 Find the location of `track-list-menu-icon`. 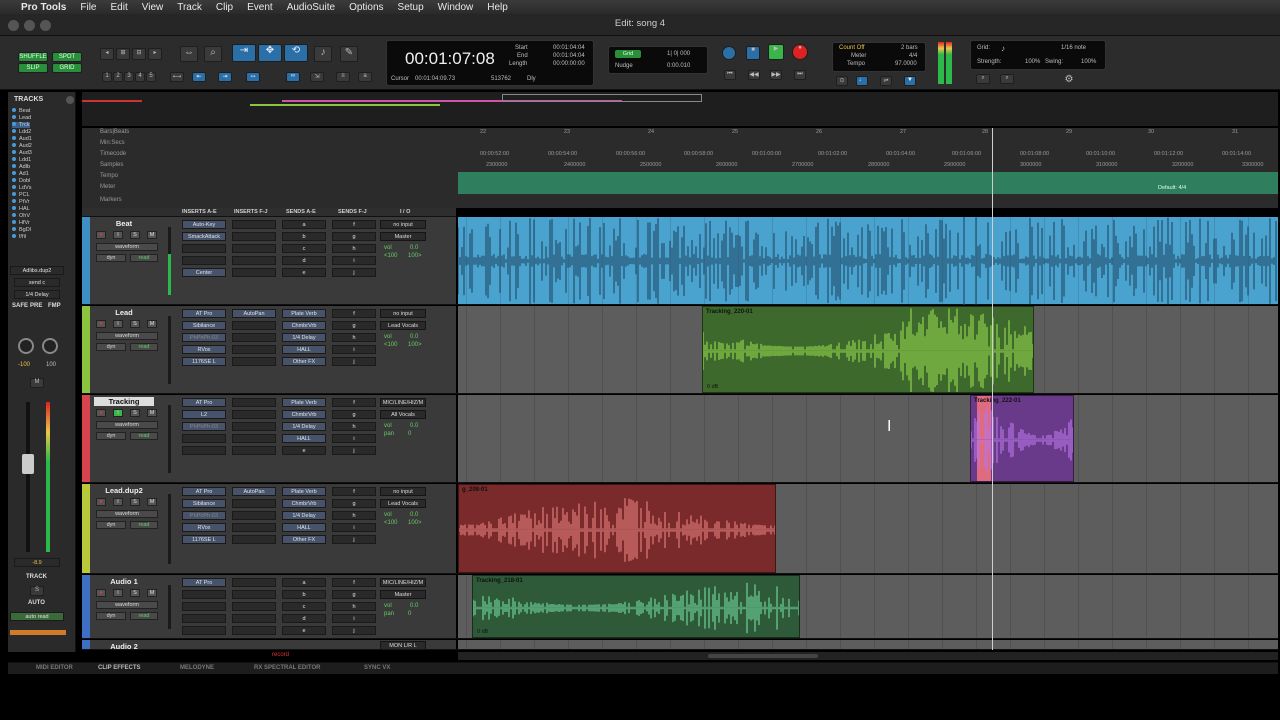

track-list-menu-icon is located at coordinates (70, 100).